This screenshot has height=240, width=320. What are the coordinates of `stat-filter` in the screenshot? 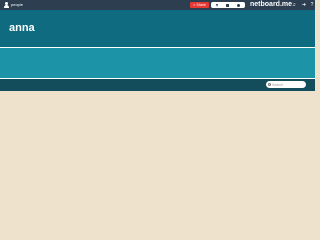 It's located at (217, 5).